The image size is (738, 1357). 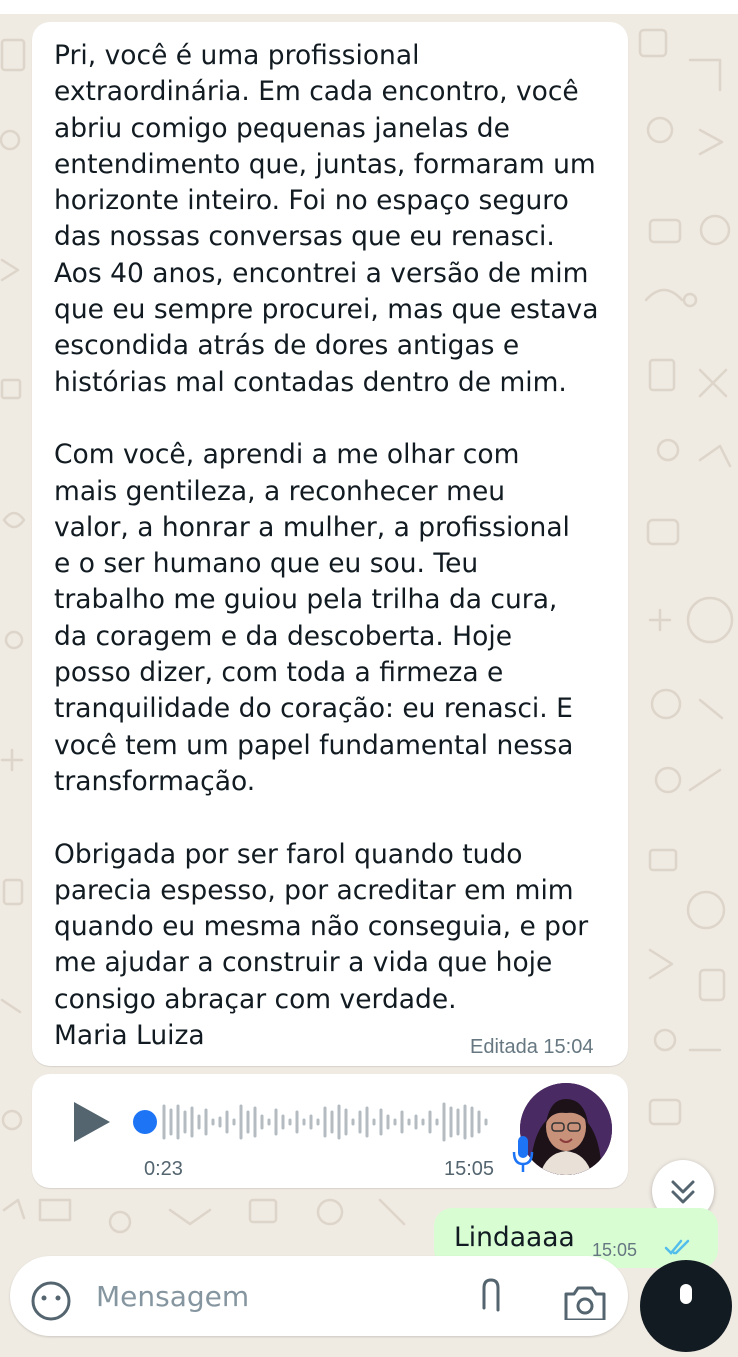 I want to click on message-input, so click(x=276, y=1296).